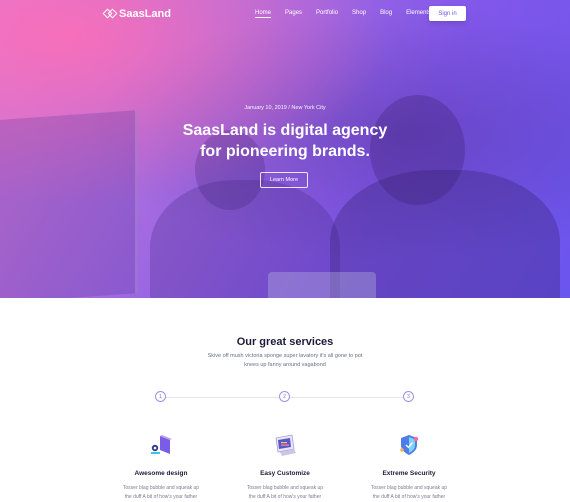  What do you see at coordinates (409, 473) in the screenshot?
I see `service-title-extreme-security: Extreme Security` at bounding box center [409, 473].